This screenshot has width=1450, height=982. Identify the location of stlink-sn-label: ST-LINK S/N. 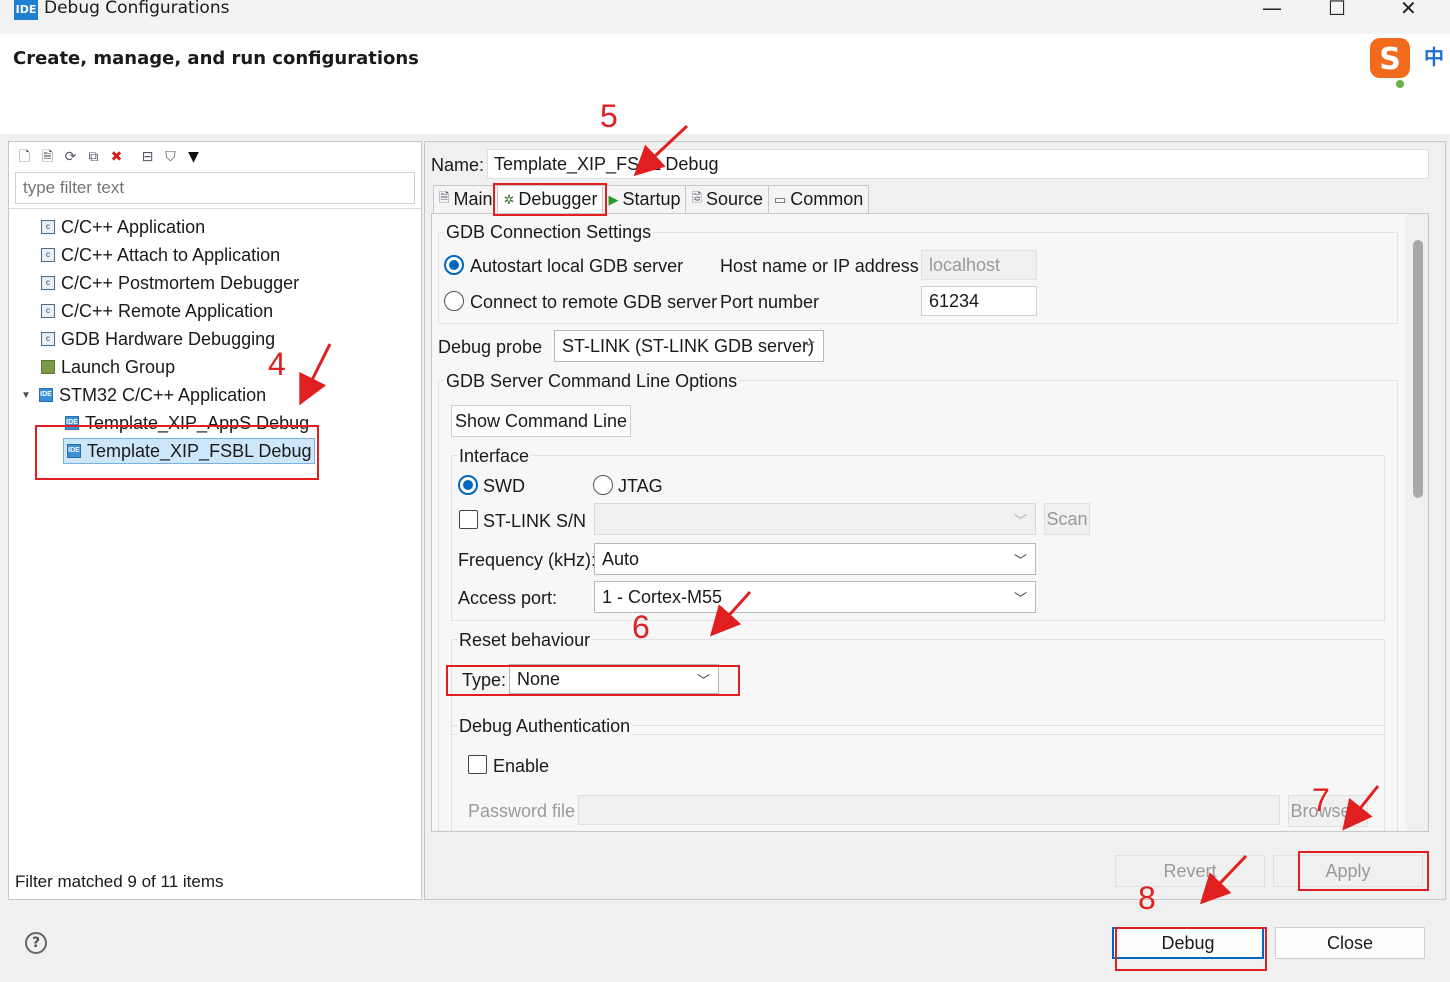
(535, 521).